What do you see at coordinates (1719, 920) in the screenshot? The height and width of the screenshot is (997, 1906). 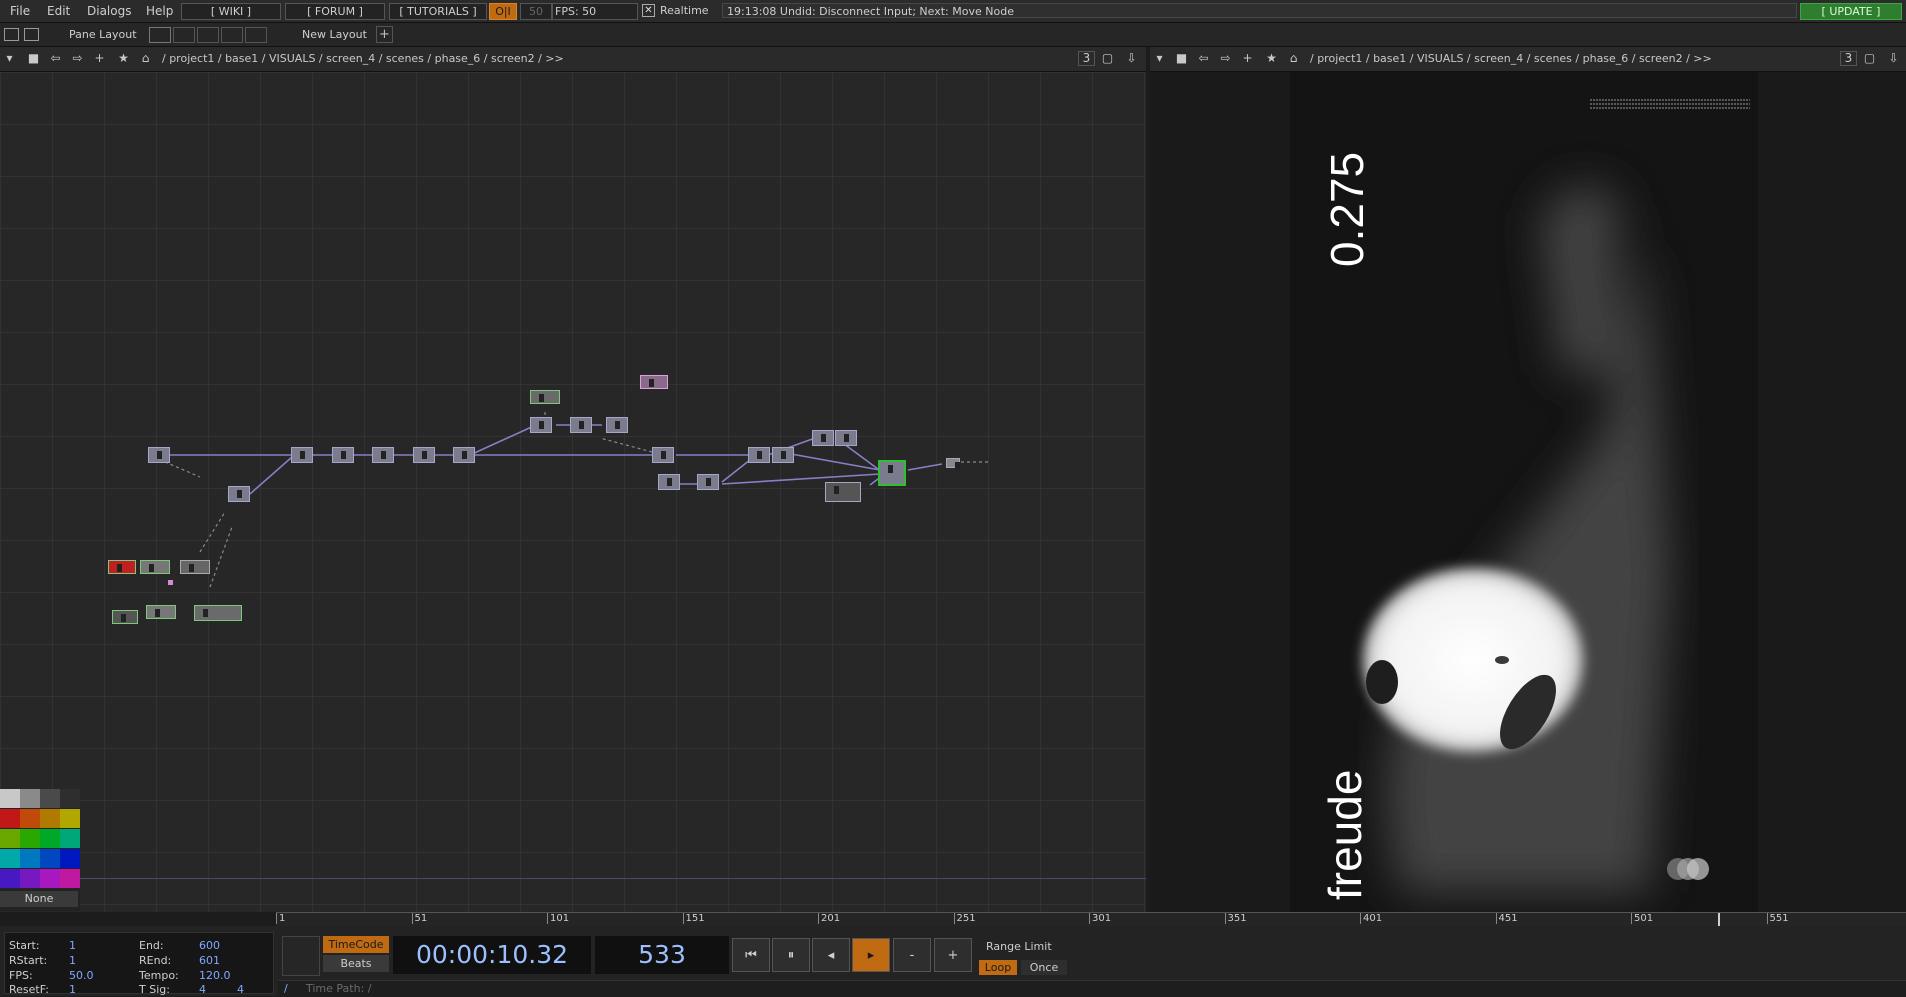 I see `playhead` at bounding box center [1719, 920].